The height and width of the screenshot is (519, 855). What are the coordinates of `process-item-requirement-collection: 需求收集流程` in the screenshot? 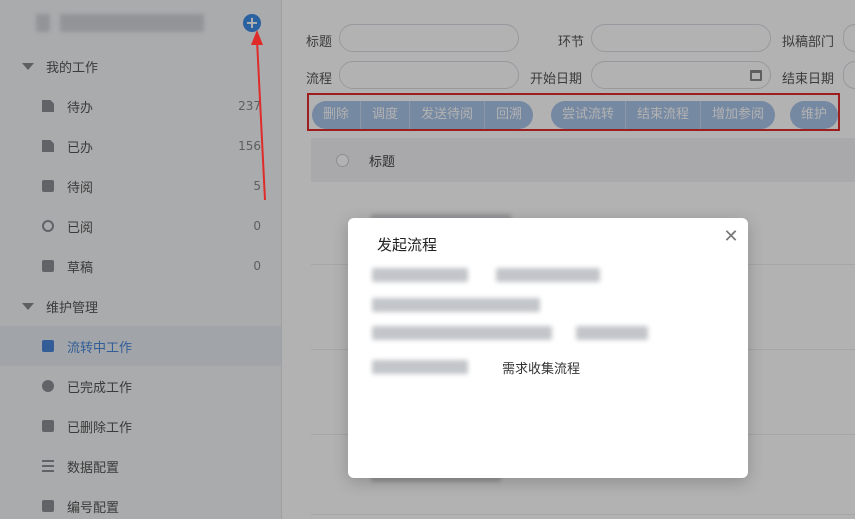 It's located at (541, 367).